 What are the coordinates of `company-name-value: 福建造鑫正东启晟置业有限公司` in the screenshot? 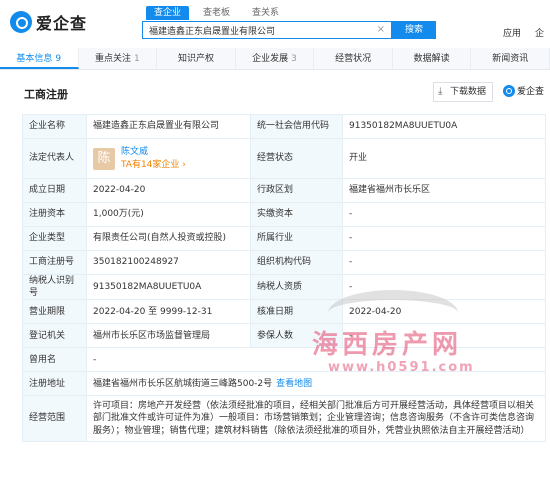 It's located at (168, 126).